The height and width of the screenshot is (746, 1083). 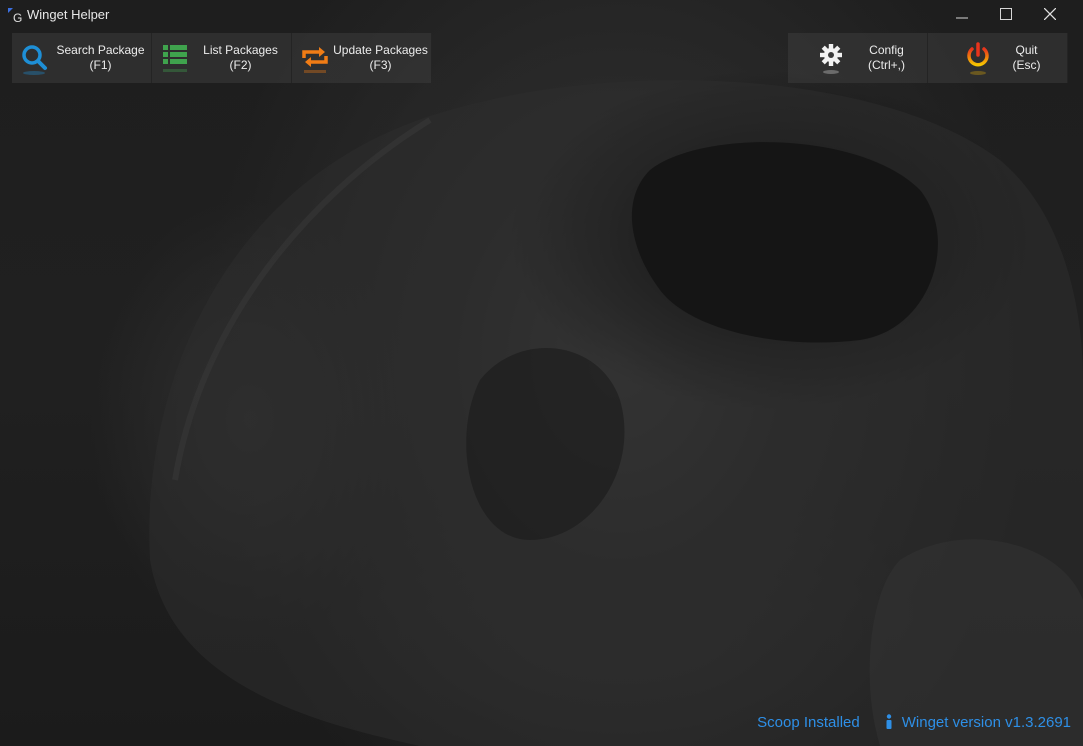 What do you see at coordinates (380, 65) in the screenshot?
I see `update-packages-shortcut: (F3)` at bounding box center [380, 65].